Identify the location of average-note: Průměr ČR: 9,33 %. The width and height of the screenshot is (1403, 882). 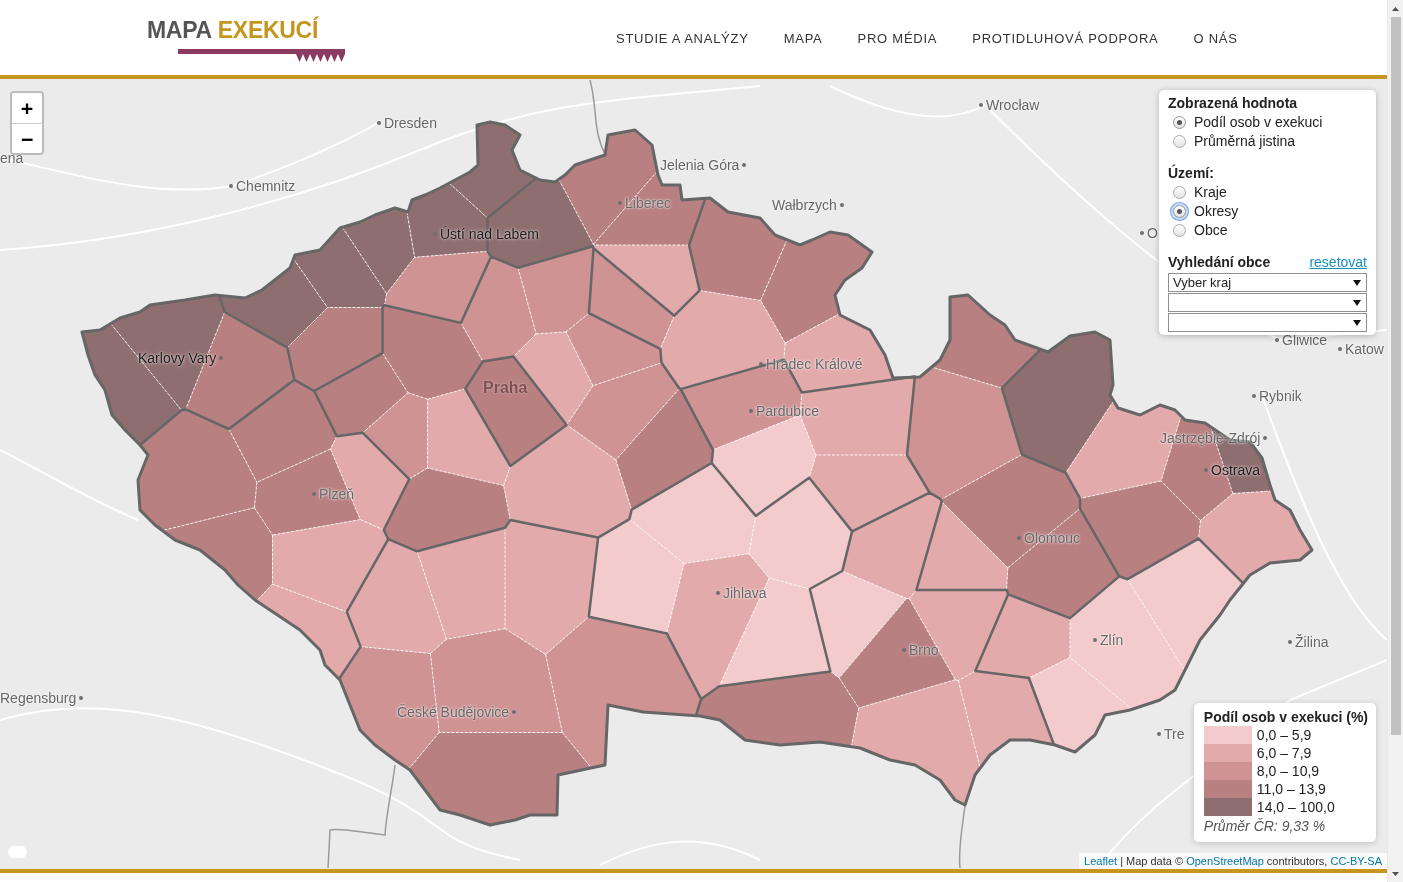
(1265, 826).